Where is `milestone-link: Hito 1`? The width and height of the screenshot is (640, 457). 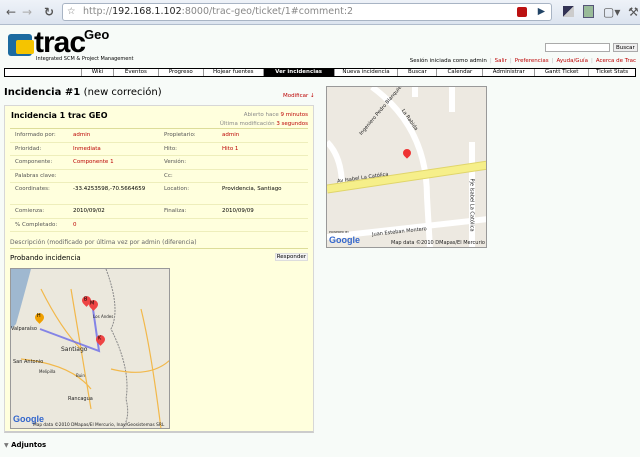
milestone-link: Hito 1 is located at coordinates (230, 149).